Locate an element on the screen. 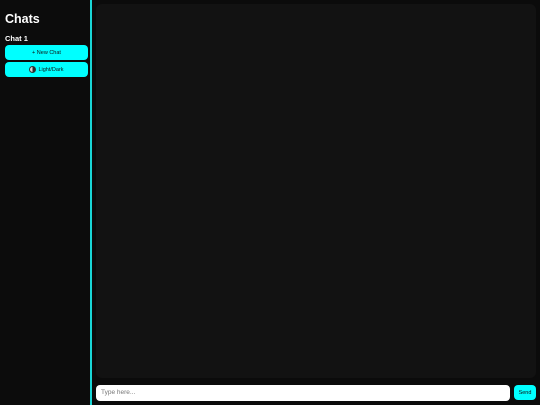  chat-item-1: Chat 1 is located at coordinates (45, 38).